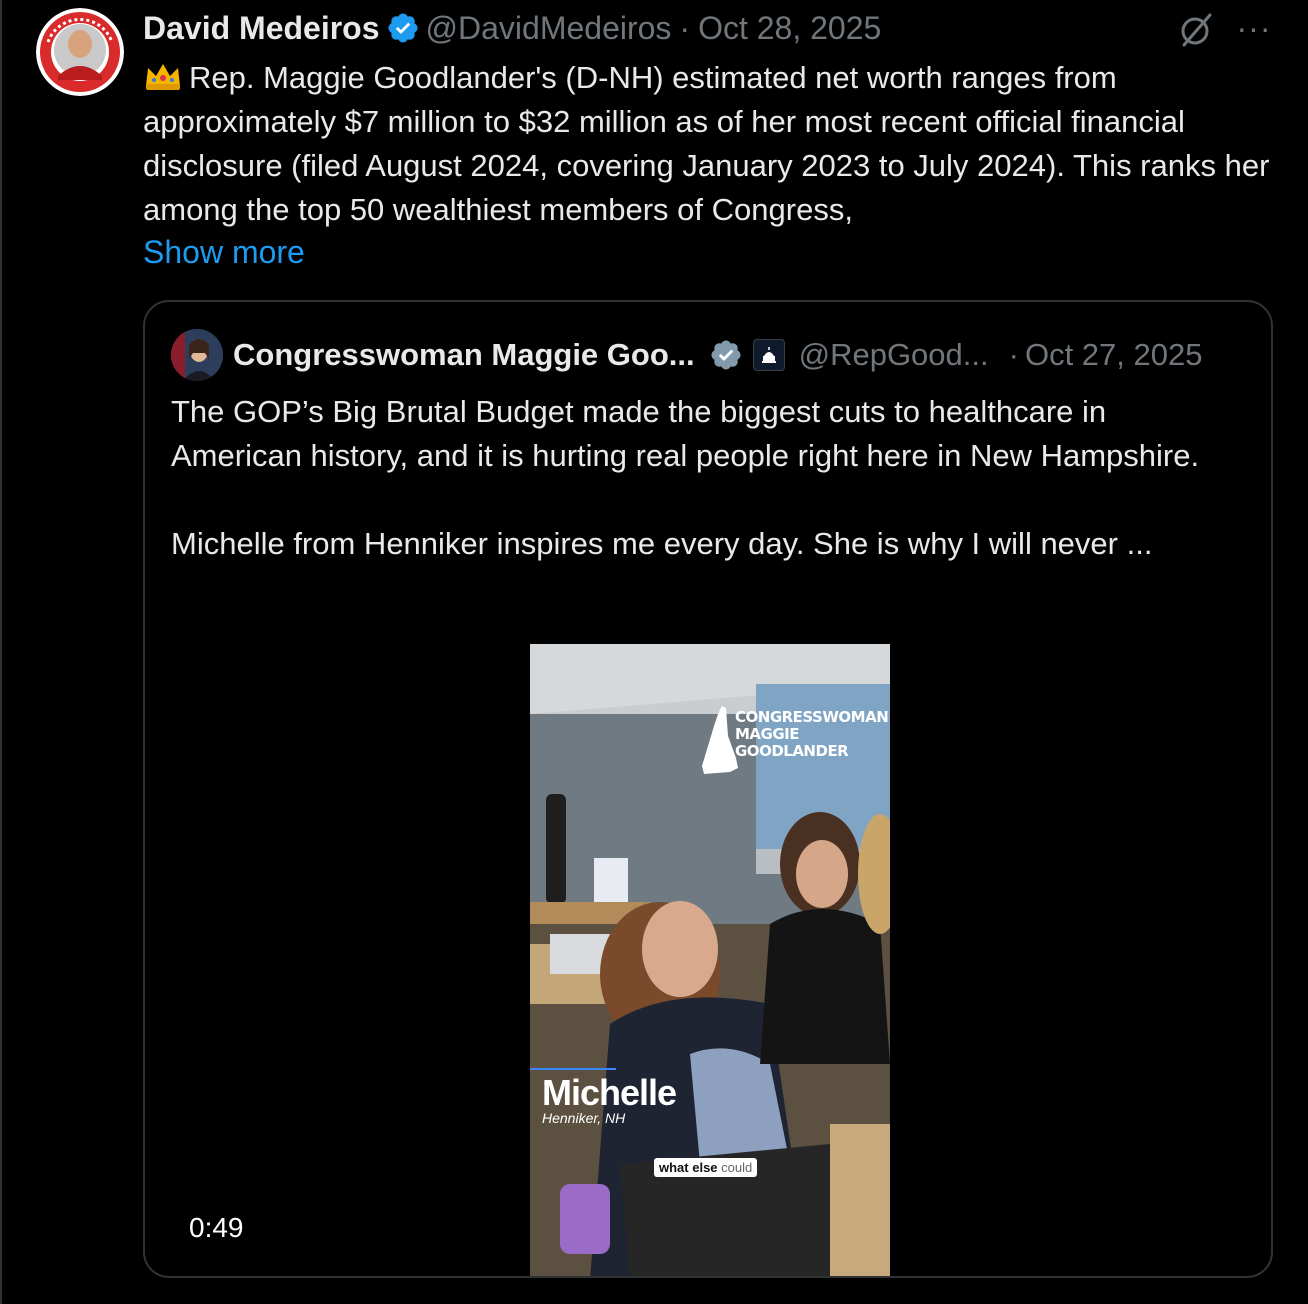  Describe the element at coordinates (789, 28) in the screenshot. I see `tweet-date: Oct 28, 2025` at that location.